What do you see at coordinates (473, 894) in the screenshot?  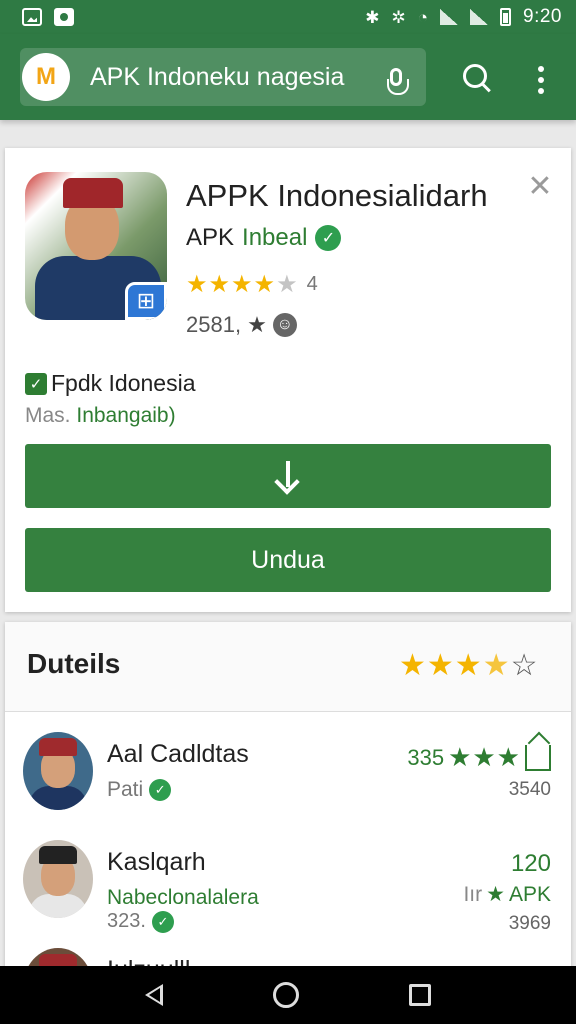 I see `list-item-apk-prefix: Iır` at bounding box center [473, 894].